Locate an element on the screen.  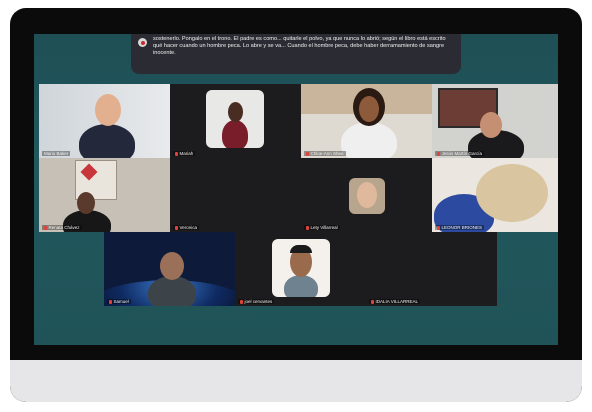
participant-name: IDALIA VILLARREAL is located at coordinates (397, 301).